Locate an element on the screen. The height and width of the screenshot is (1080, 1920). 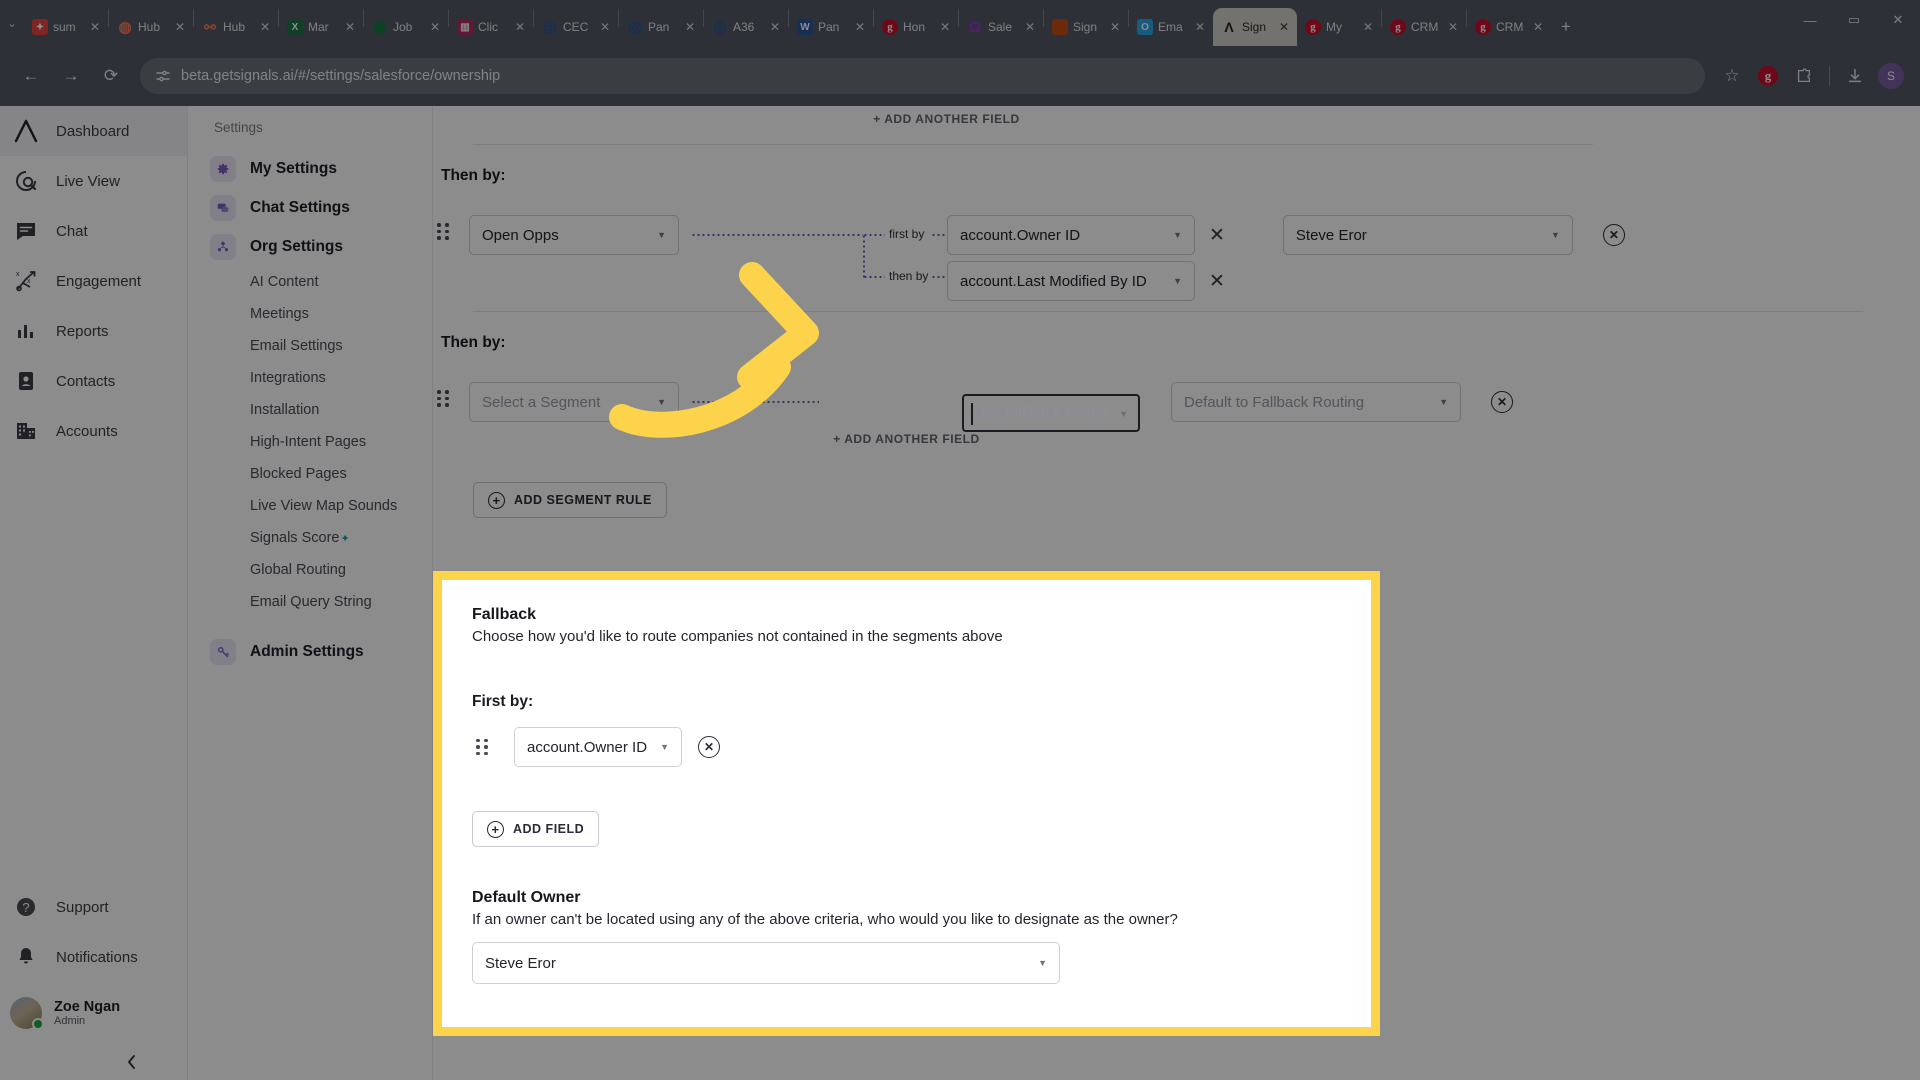
browser-tab: Ω Sale ✕ is located at coordinates (1001, 27).